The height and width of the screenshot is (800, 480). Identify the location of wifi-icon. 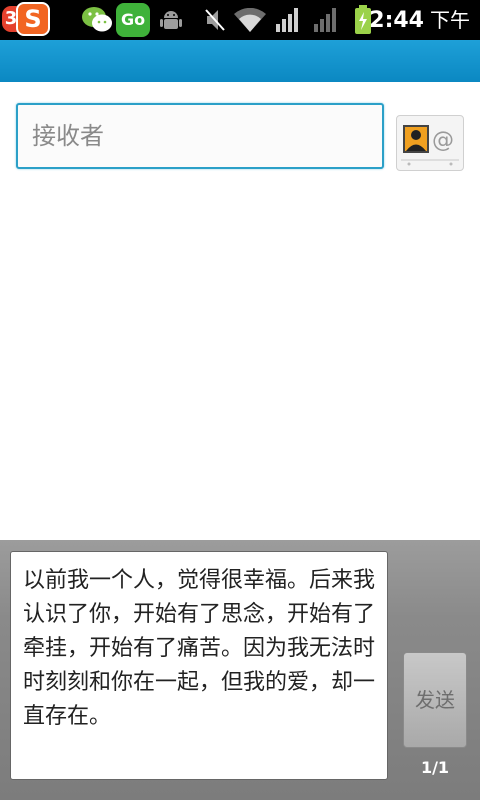
(250, 20).